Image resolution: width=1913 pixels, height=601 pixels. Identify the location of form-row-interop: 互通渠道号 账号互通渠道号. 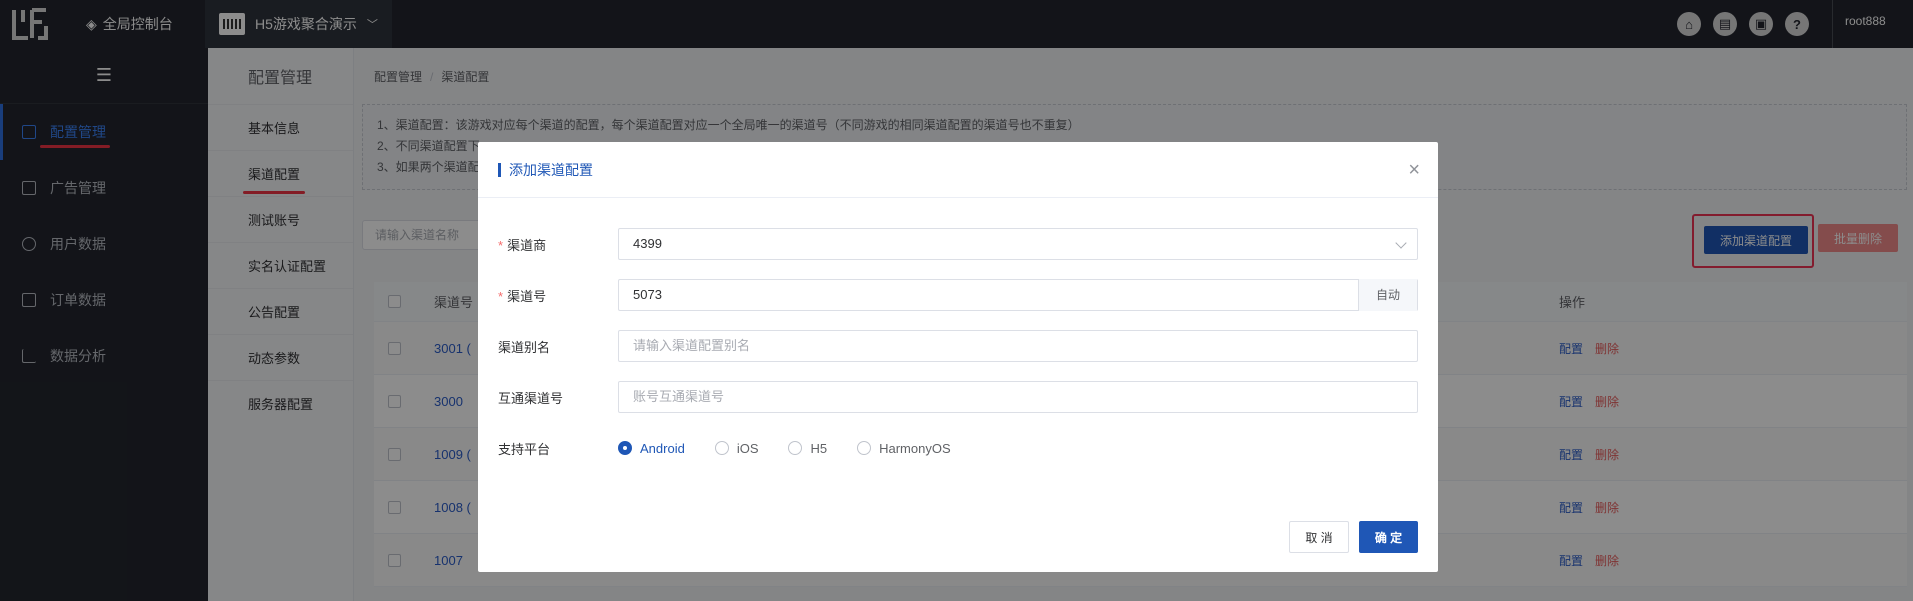
(958, 397).